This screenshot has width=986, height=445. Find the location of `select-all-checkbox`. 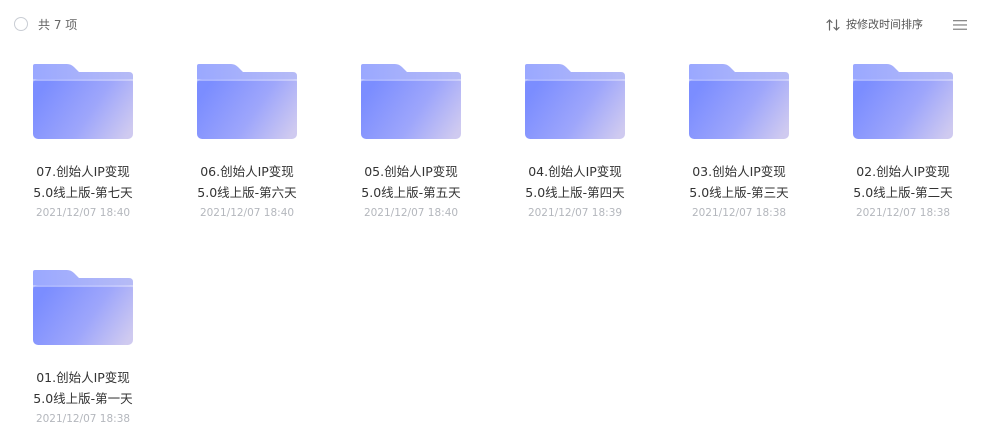

select-all-checkbox is located at coordinates (21, 24).